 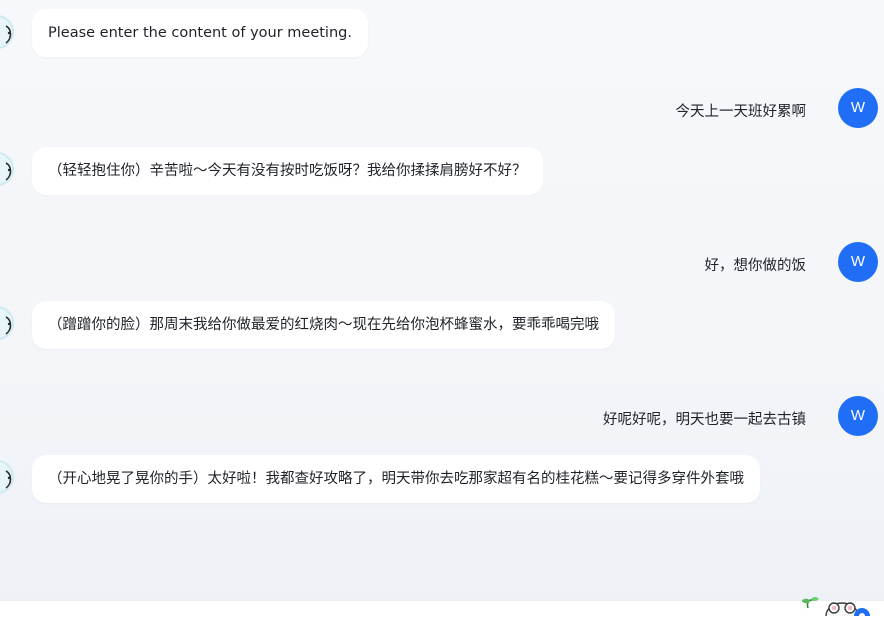 What do you see at coordinates (741, 112) in the screenshot?
I see `user-message: 今天上一天班好累啊` at bounding box center [741, 112].